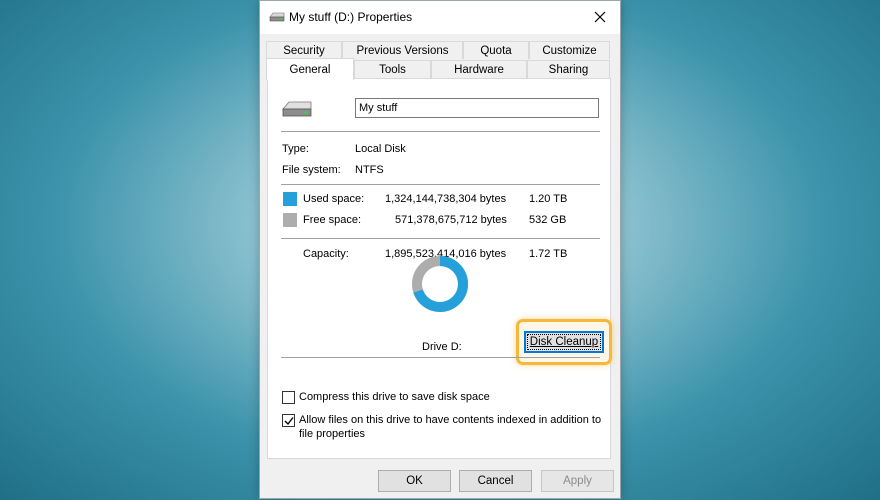 This screenshot has height=500, width=880. What do you see at coordinates (304, 50) in the screenshot?
I see `tab-security: Security` at bounding box center [304, 50].